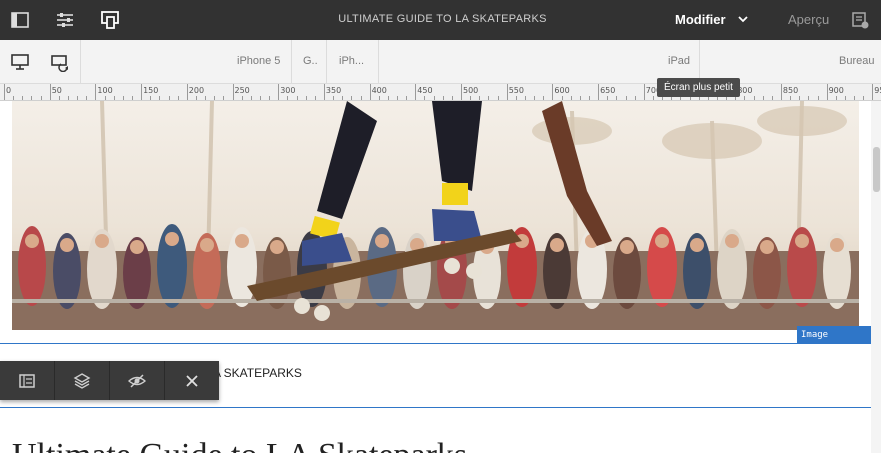 The height and width of the screenshot is (453, 881). I want to click on layers-icon, so click(82, 380).